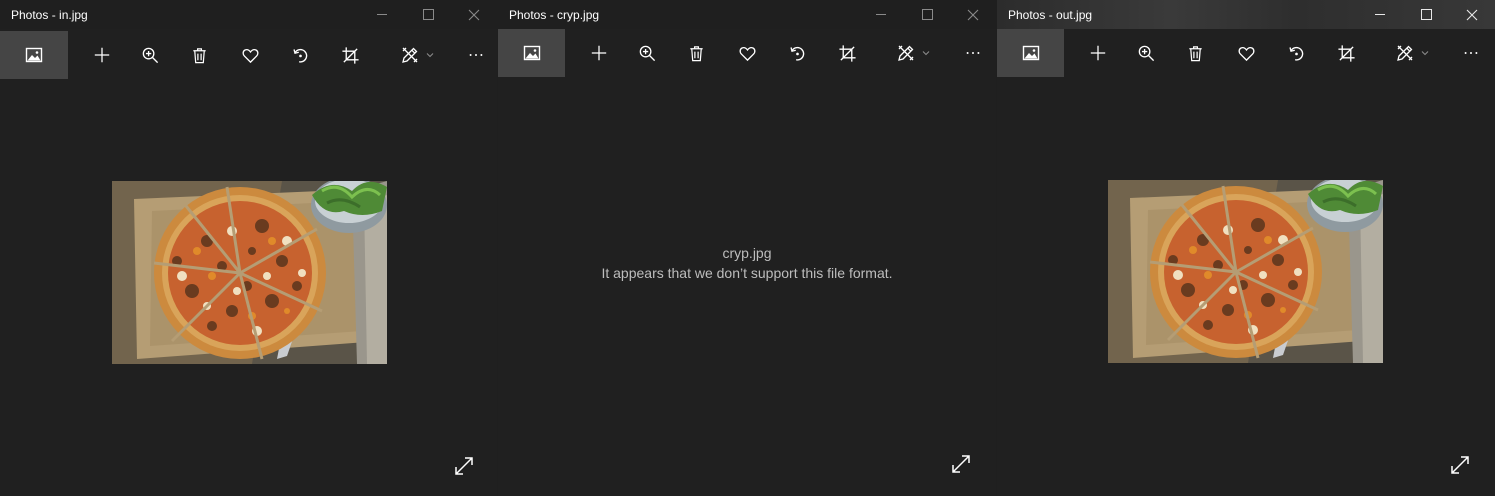 The width and height of the screenshot is (1495, 496). What do you see at coordinates (747, 253) in the screenshot?
I see `error-filename: cryp.jpg` at bounding box center [747, 253].